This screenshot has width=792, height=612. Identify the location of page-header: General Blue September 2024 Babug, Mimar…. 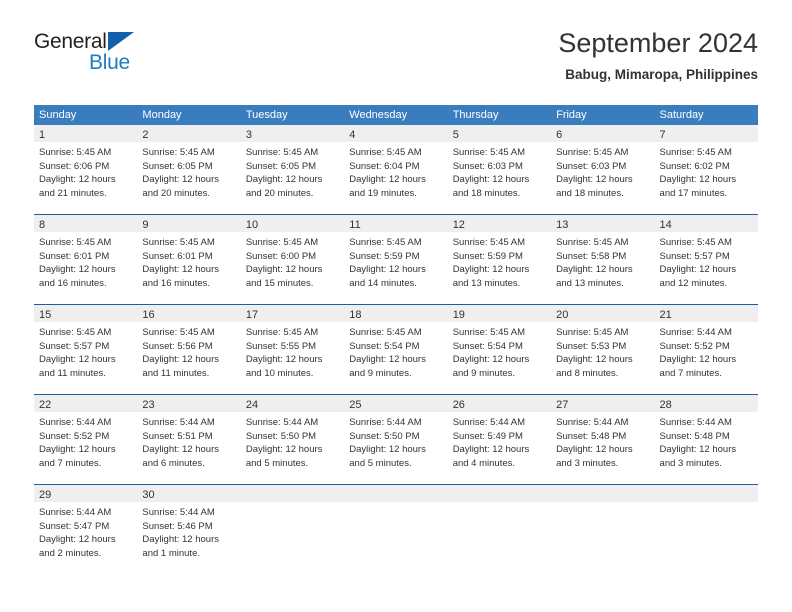
(396, 62).